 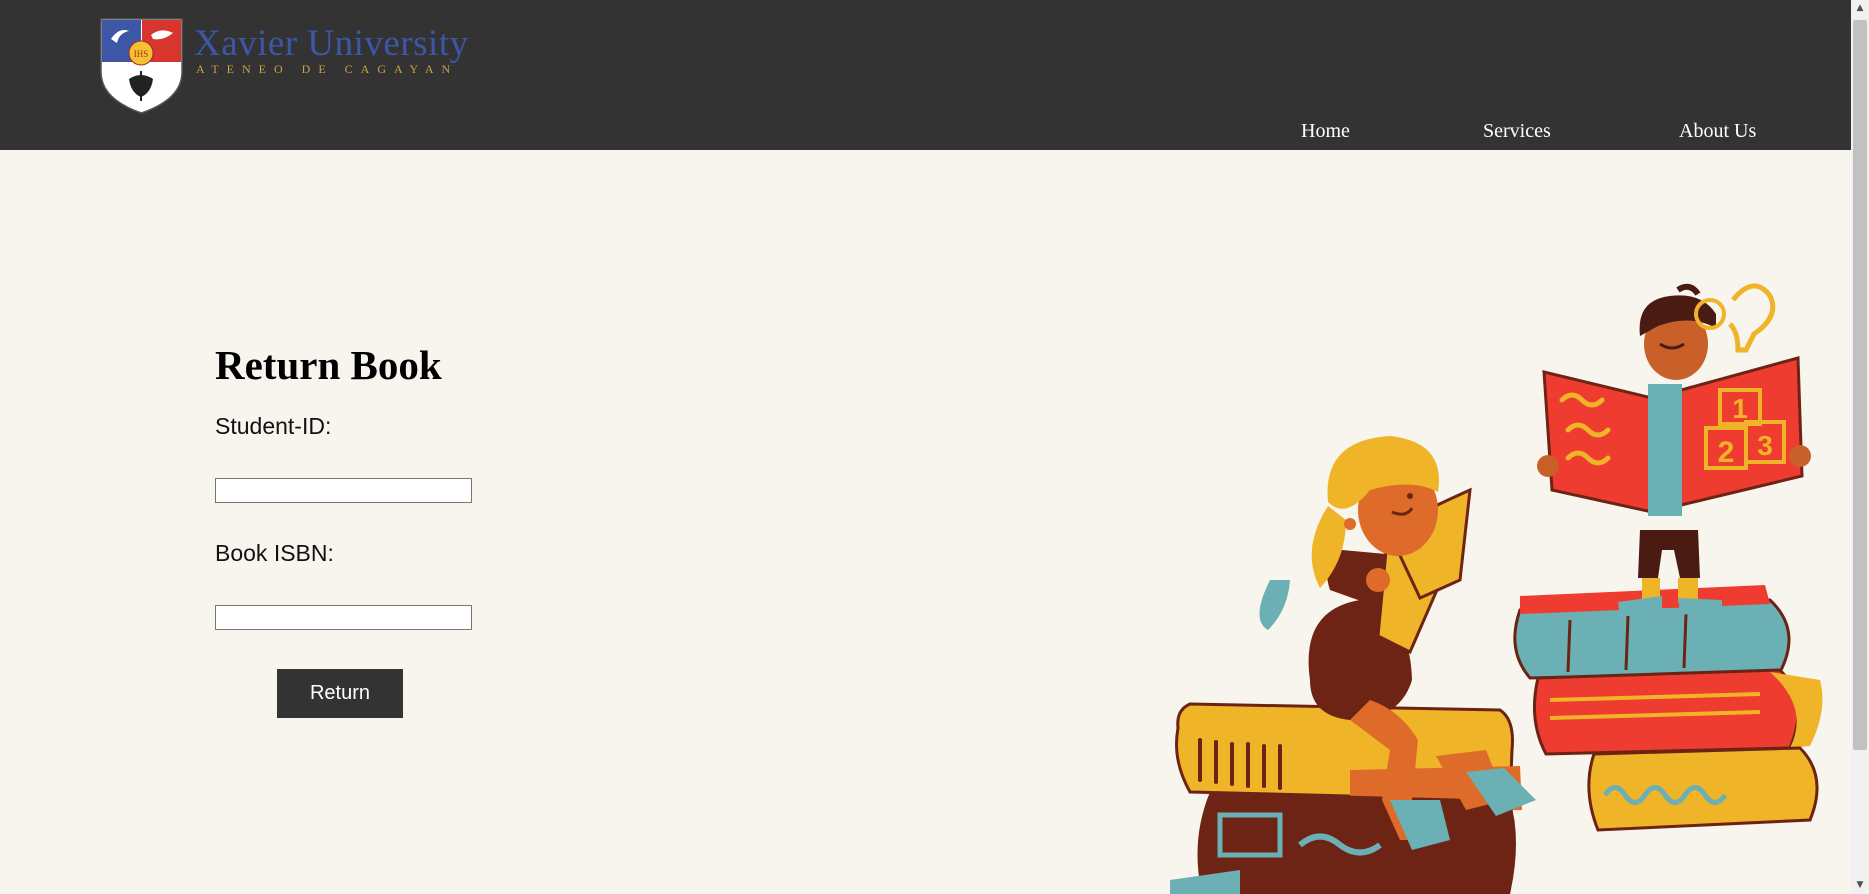 I want to click on nav-about-us-link: About Us, so click(x=1717, y=131).